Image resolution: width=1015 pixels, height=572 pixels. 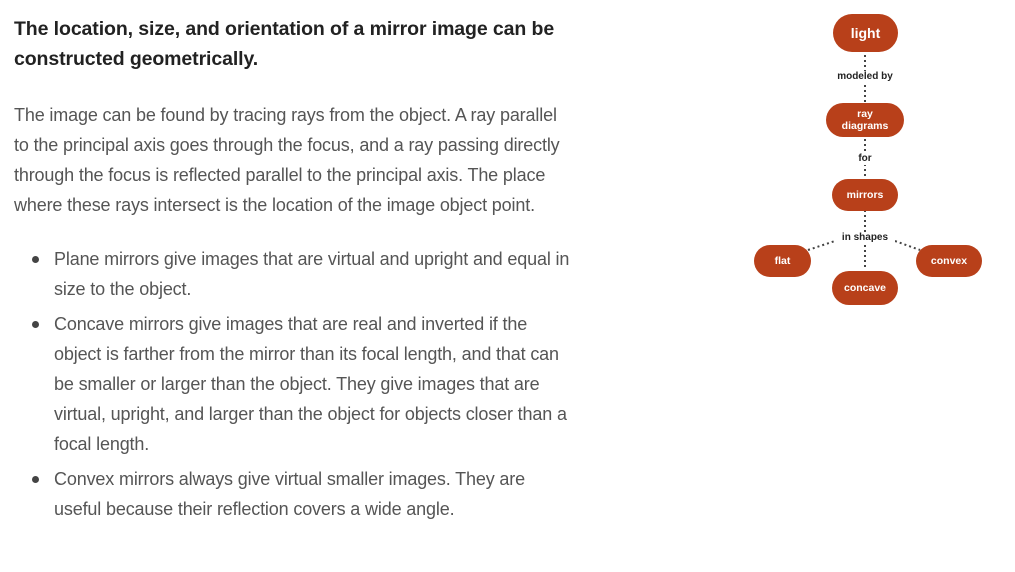 What do you see at coordinates (821, 245) in the screenshot?
I see `connector-in-shapes-flat` at bounding box center [821, 245].